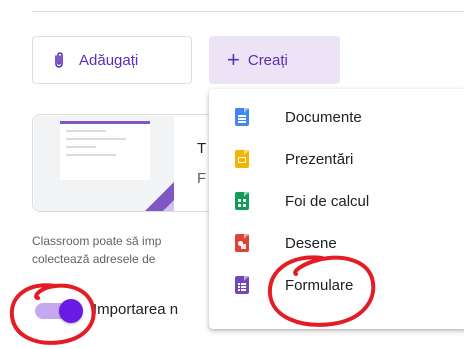 This screenshot has width=464, height=349. I want to click on create-button: + Creați, so click(274, 60).